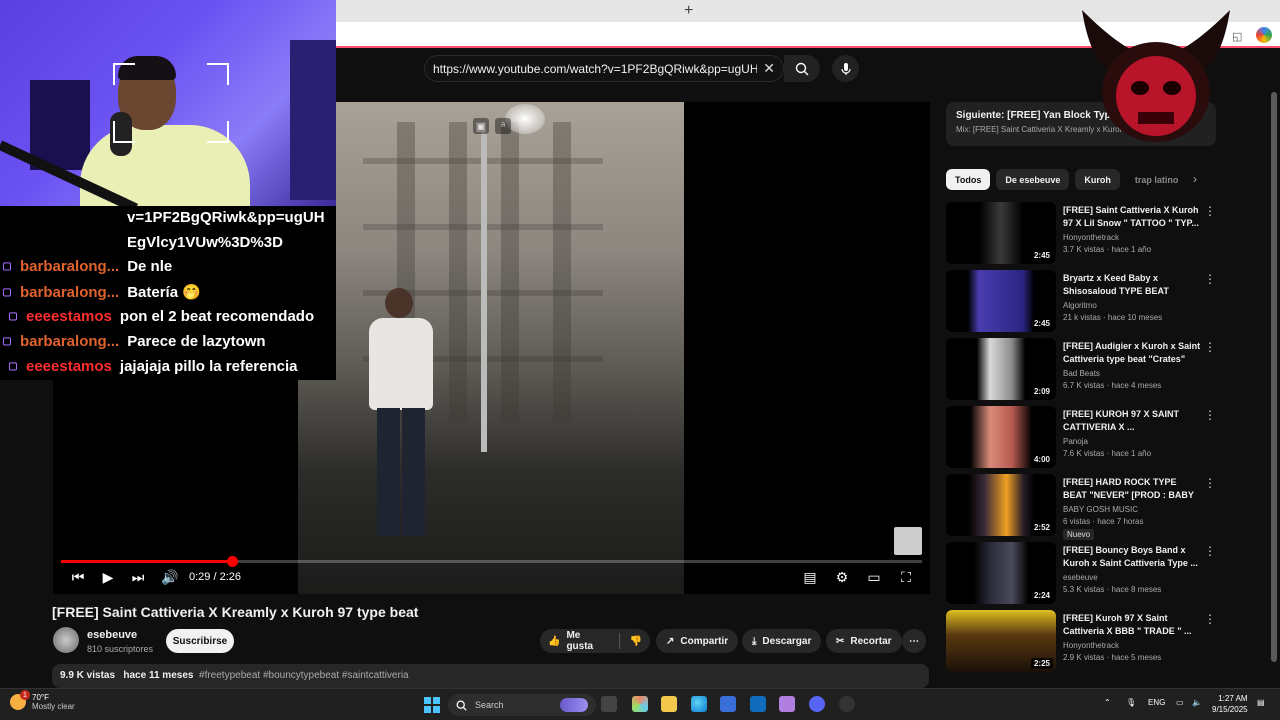 Image resolution: width=1280 pixels, height=720 pixels. I want to click on recommendation-channel: Algoritmo, so click(1080, 305).